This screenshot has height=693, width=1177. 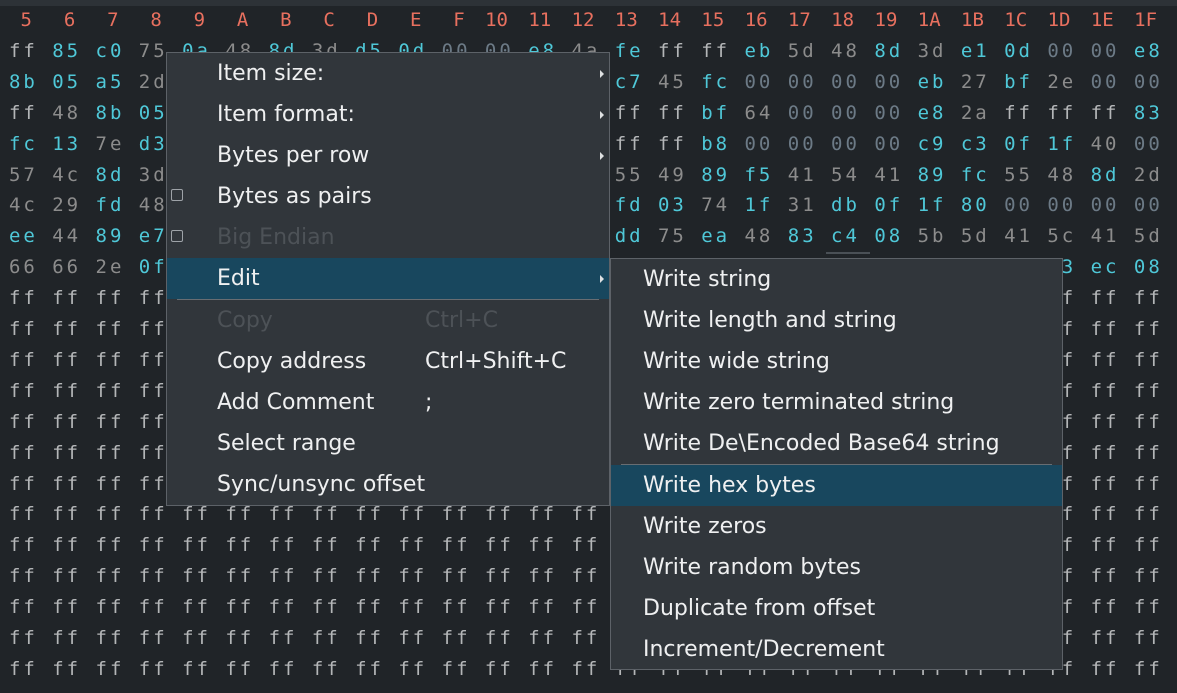 I want to click on hex-byte: 5d, so click(x=802, y=51).